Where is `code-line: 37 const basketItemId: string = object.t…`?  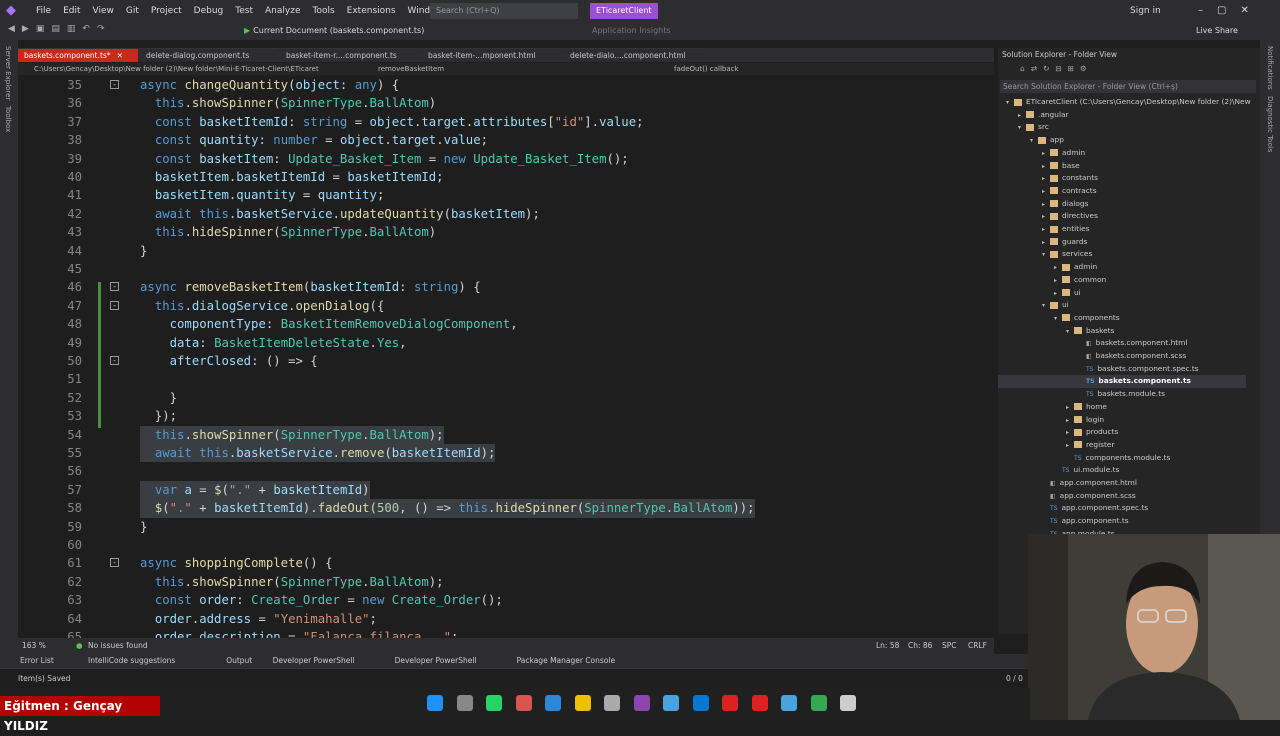
code-line: 37 const basketItemId: string = object.t… is located at coordinates (506, 122).